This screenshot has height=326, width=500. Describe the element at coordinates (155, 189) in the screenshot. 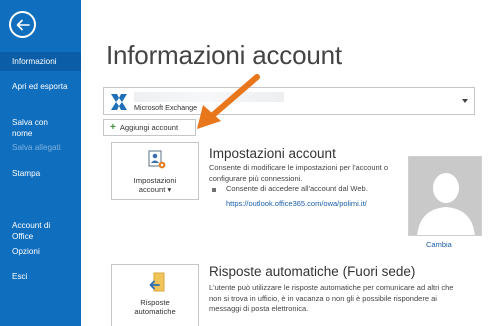

I see `account-settings-tile-label-2: account ▾` at that location.